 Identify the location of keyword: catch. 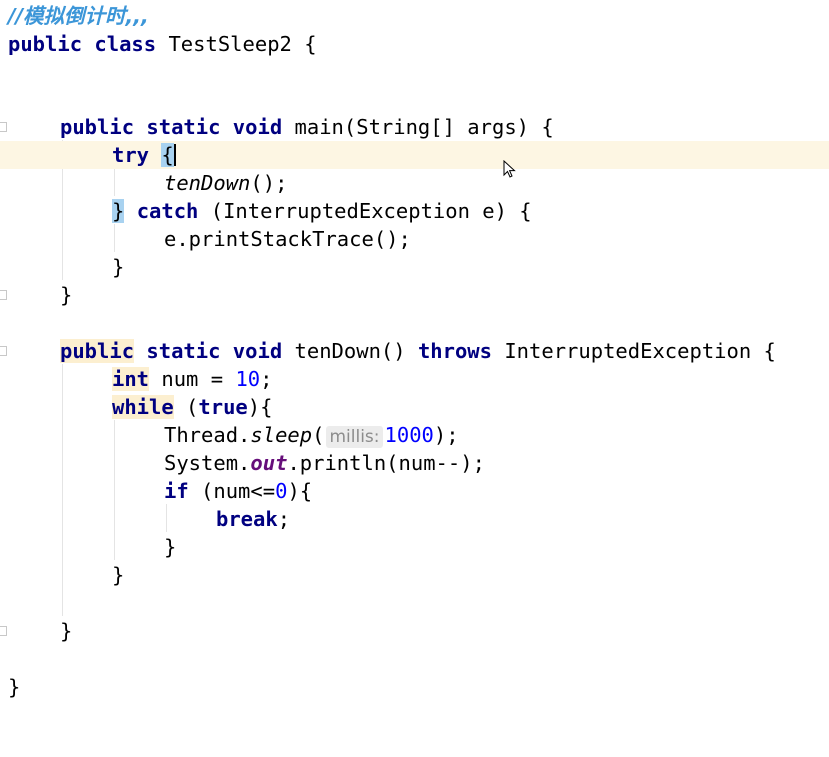
(167, 211).